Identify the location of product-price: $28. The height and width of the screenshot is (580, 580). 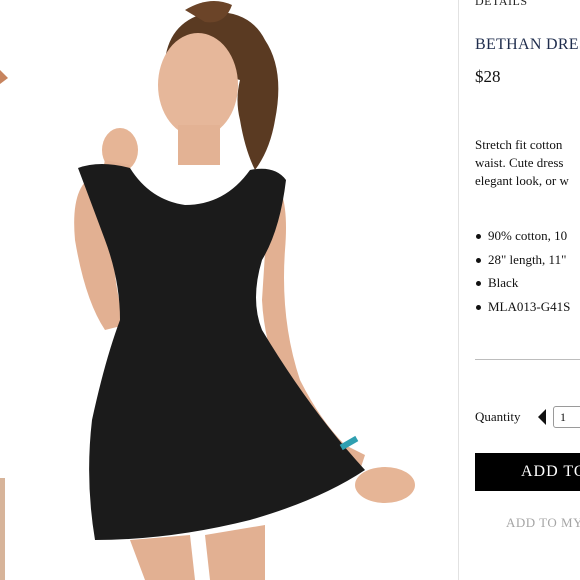
(488, 76).